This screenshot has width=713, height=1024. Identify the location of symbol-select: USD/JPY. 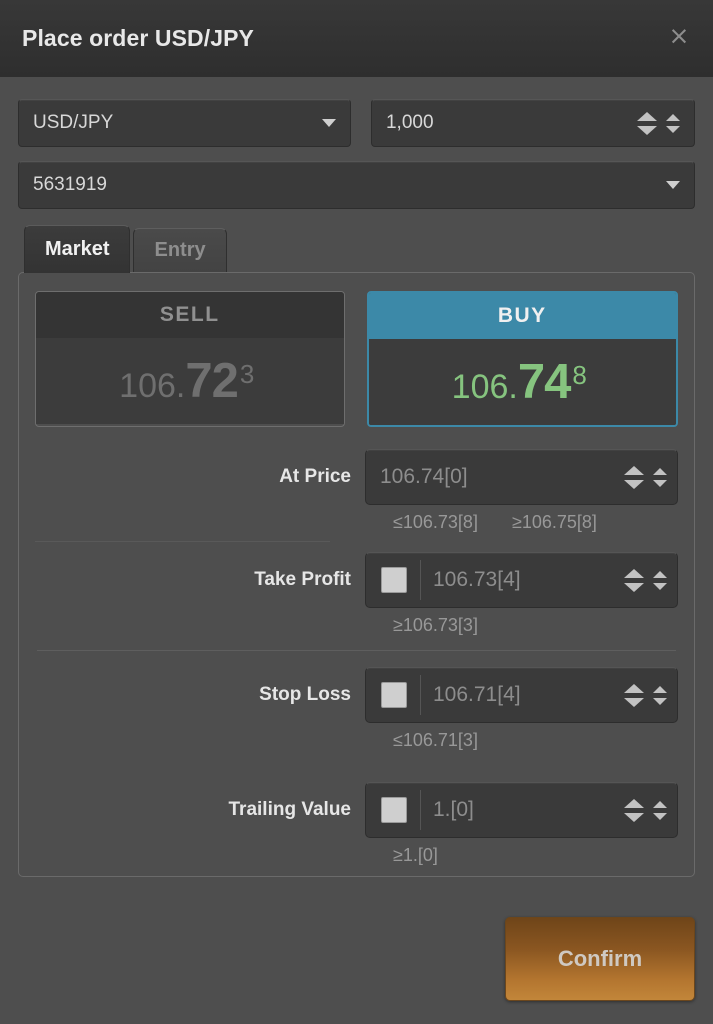
(184, 123).